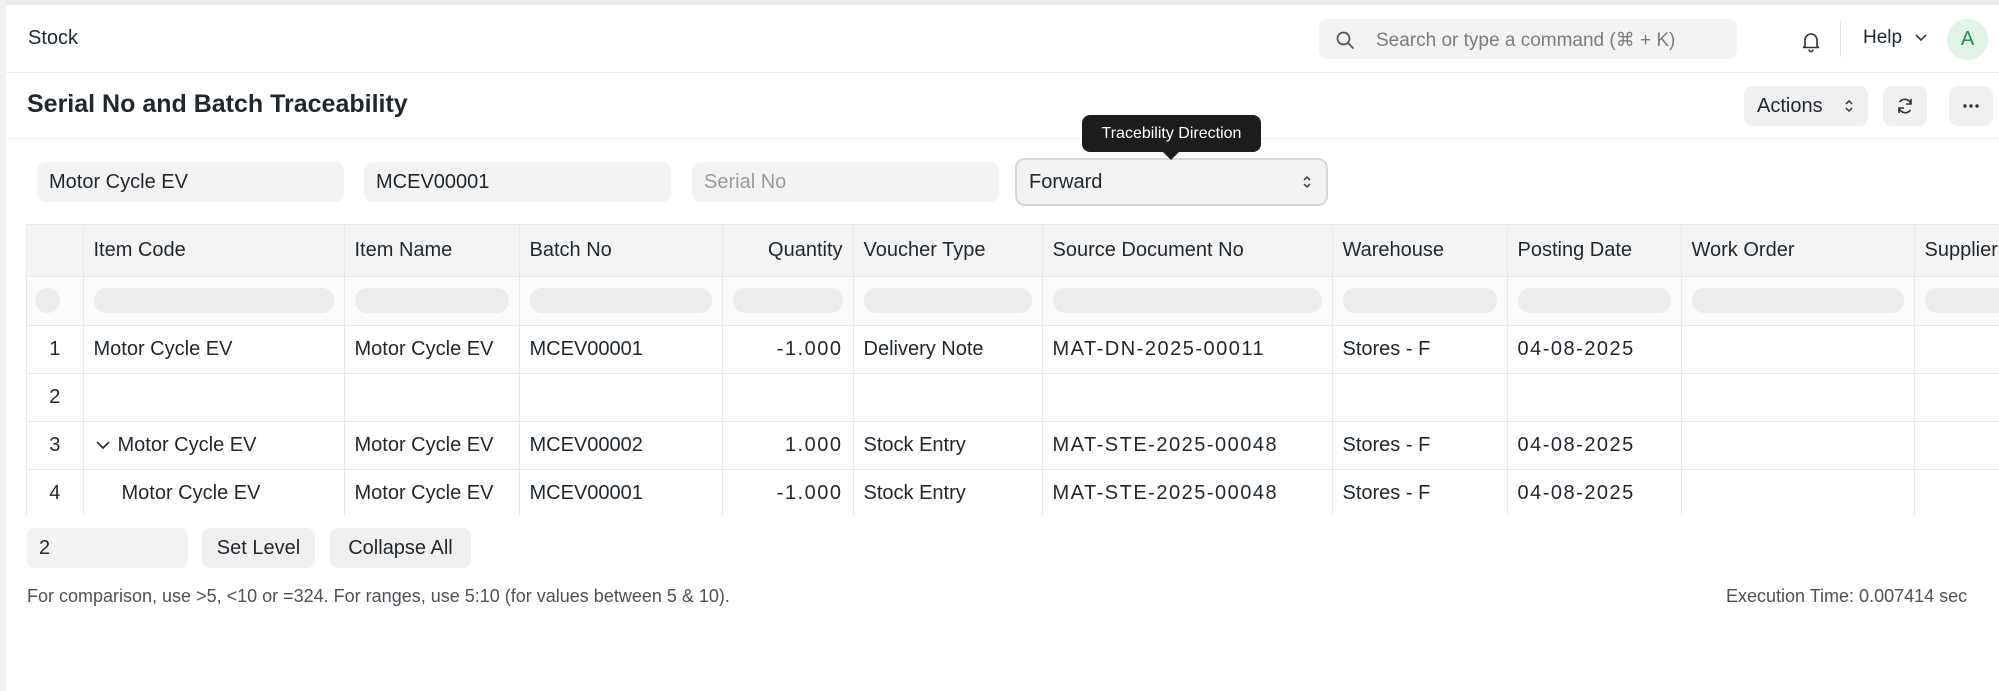 This screenshot has width=1999, height=691. I want to click on bell-icon, so click(1811, 41).